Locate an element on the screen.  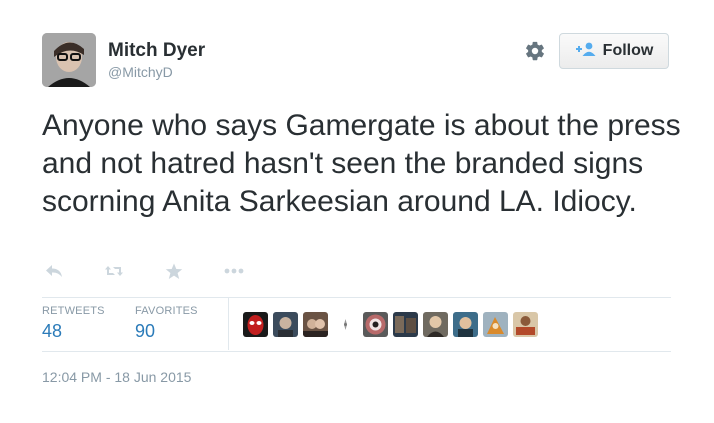
favorites-count: 90 is located at coordinates (166, 331).